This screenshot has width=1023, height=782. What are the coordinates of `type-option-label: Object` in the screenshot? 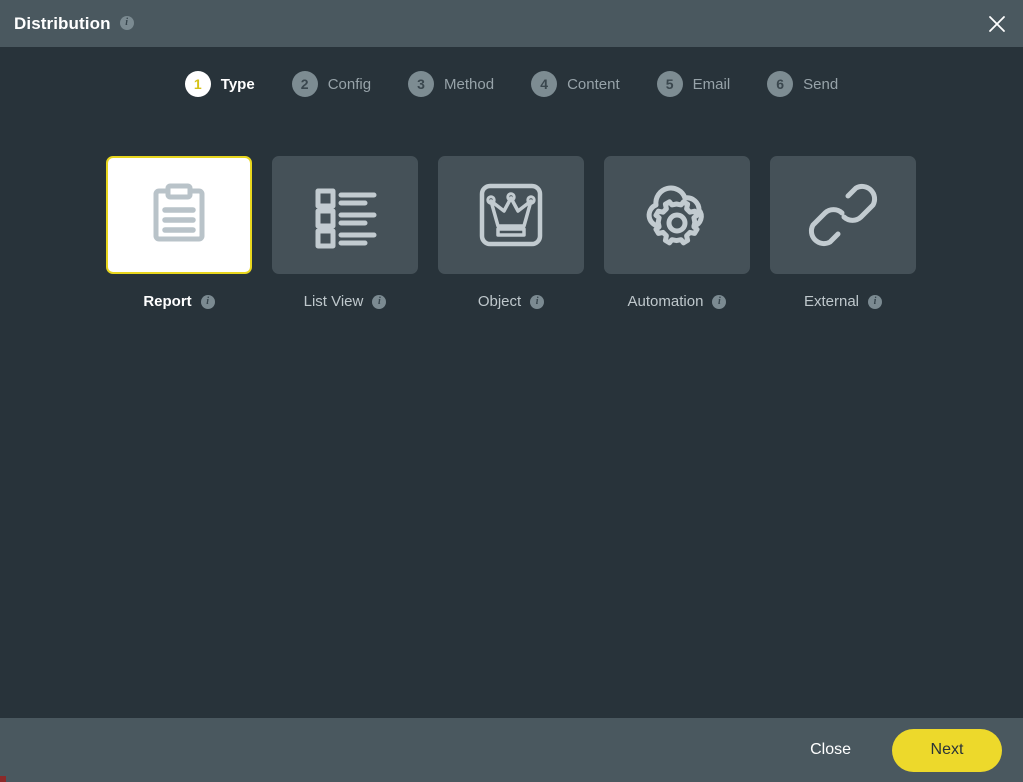 It's located at (499, 301).